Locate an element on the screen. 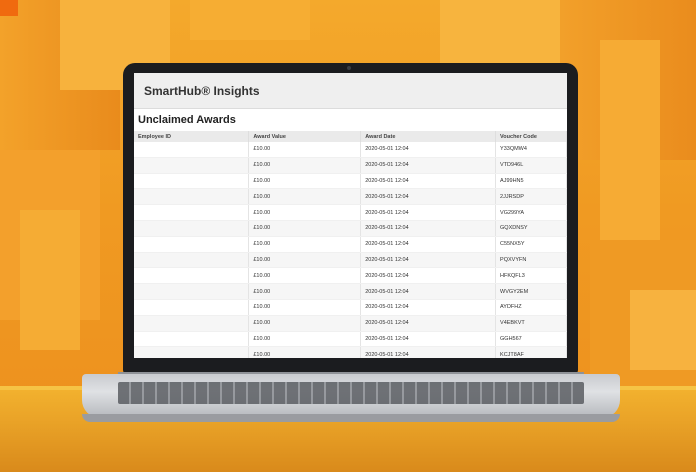 This screenshot has width=696, height=472. page-title: Unclaimed Awards is located at coordinates (187, 120).